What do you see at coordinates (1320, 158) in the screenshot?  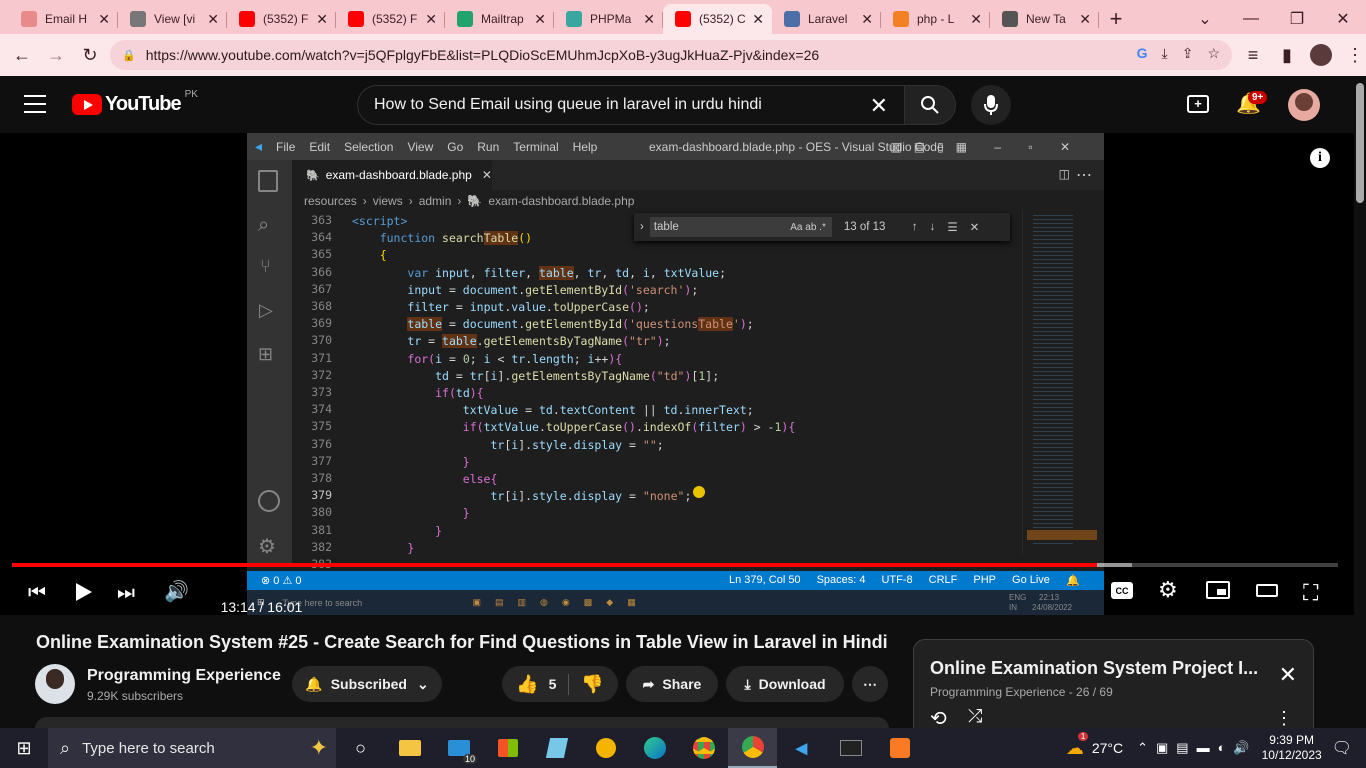 I see `video-info-icon: i` at bounding box center [1320, 158].